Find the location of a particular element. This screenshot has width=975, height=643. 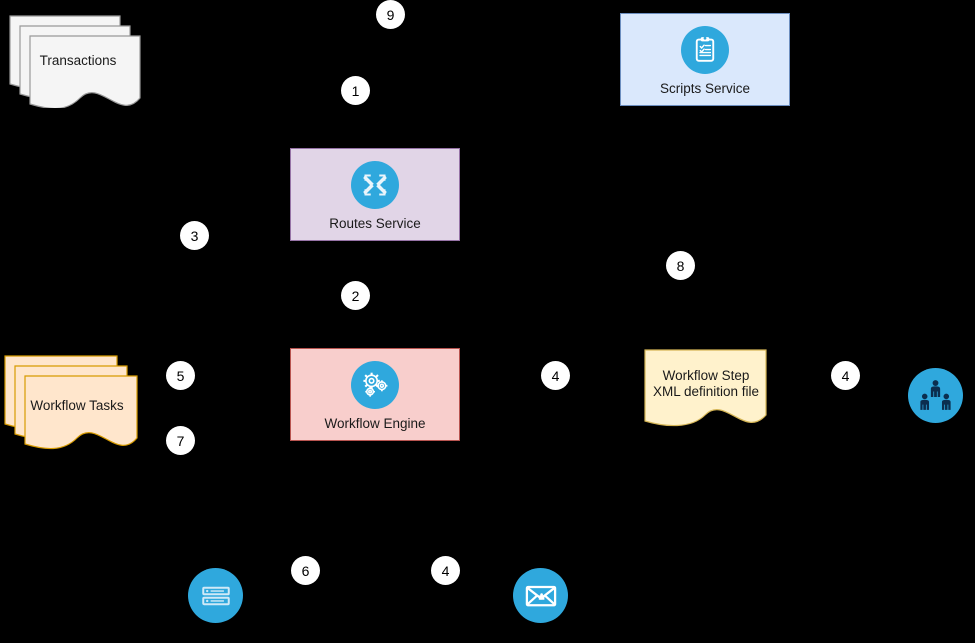

badge-8-label: 8 is located at coordinates (680, 265).